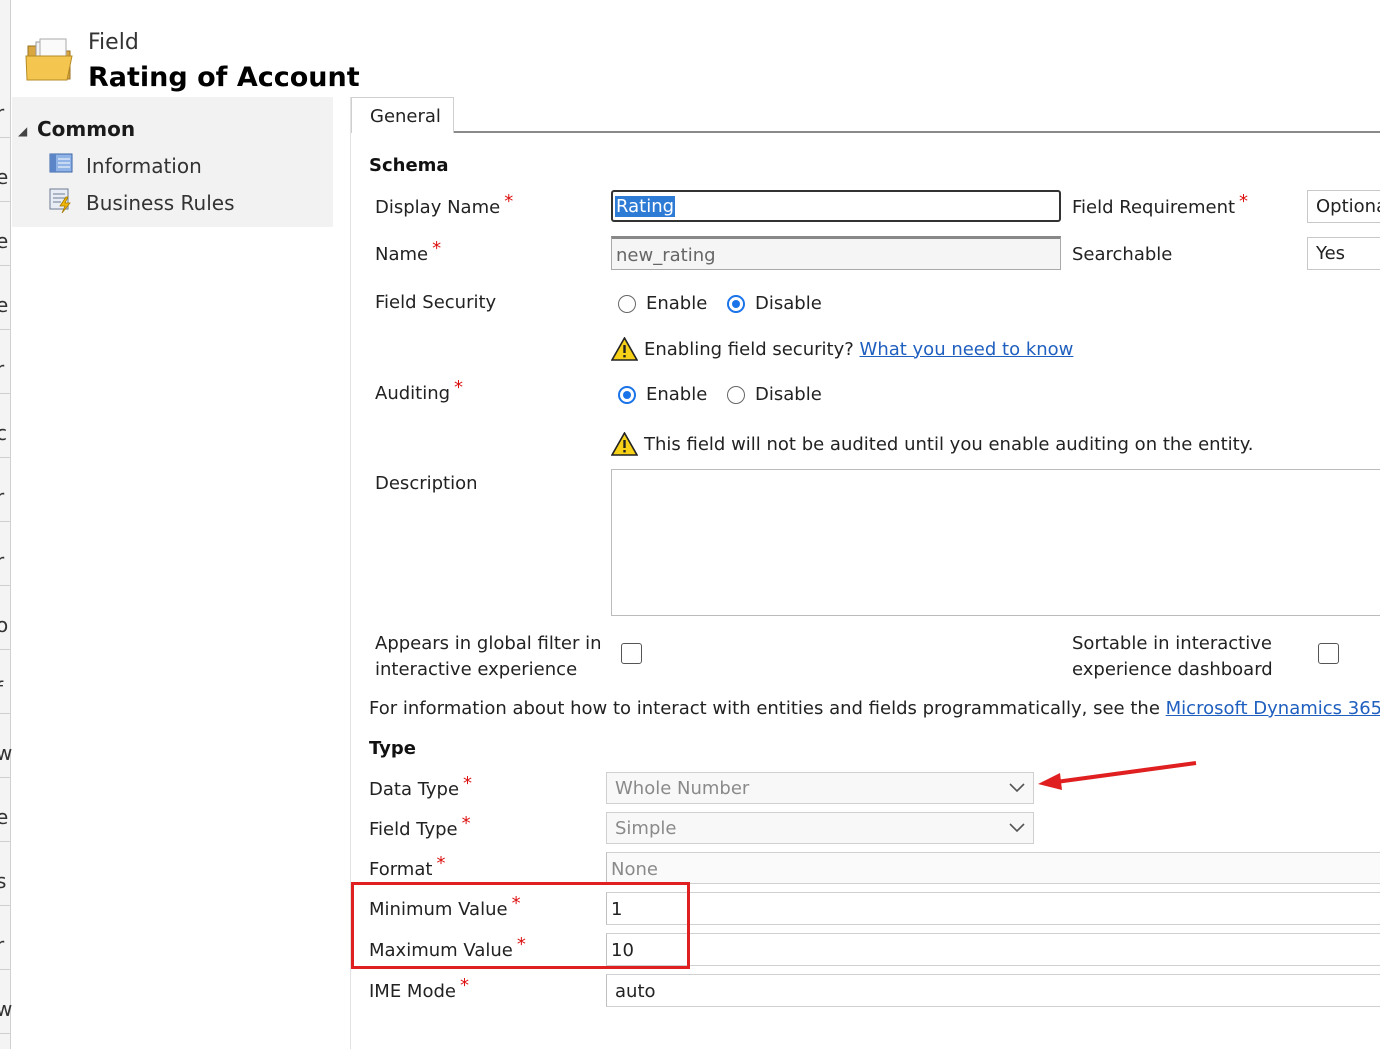  What do you see at coordinates (820, 788) in the screenshot?
I see `data-type-select: Whole Number` at bounding box center [820, 788].